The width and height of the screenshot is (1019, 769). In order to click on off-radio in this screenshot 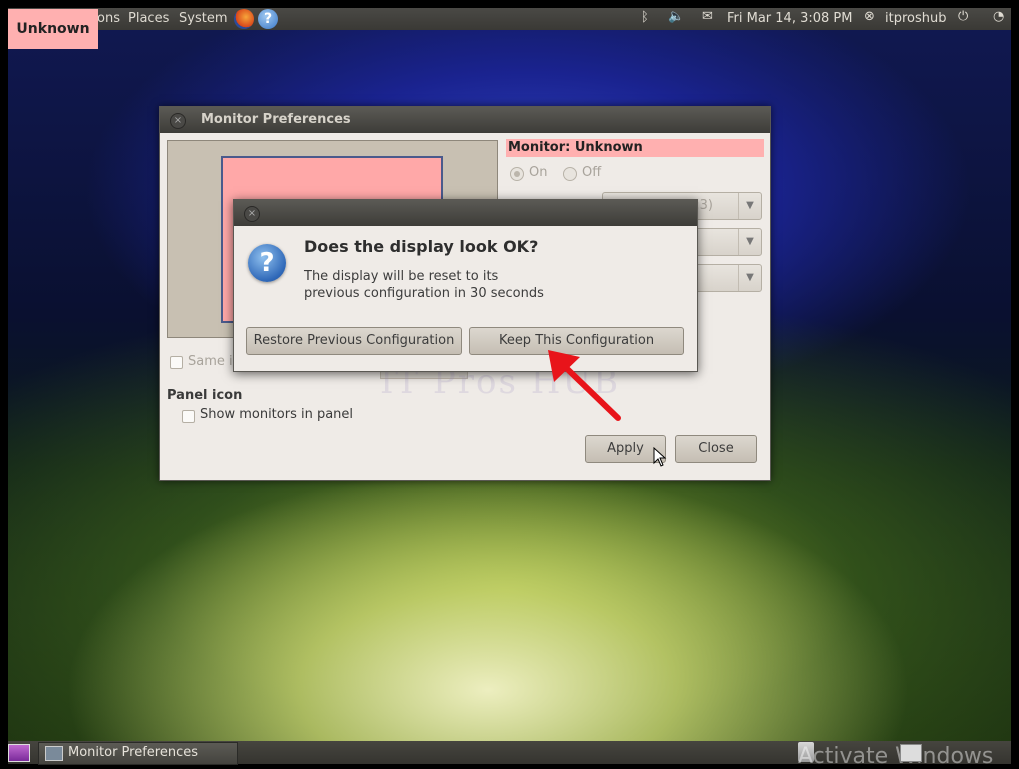, I will do `click(570, 174)`.